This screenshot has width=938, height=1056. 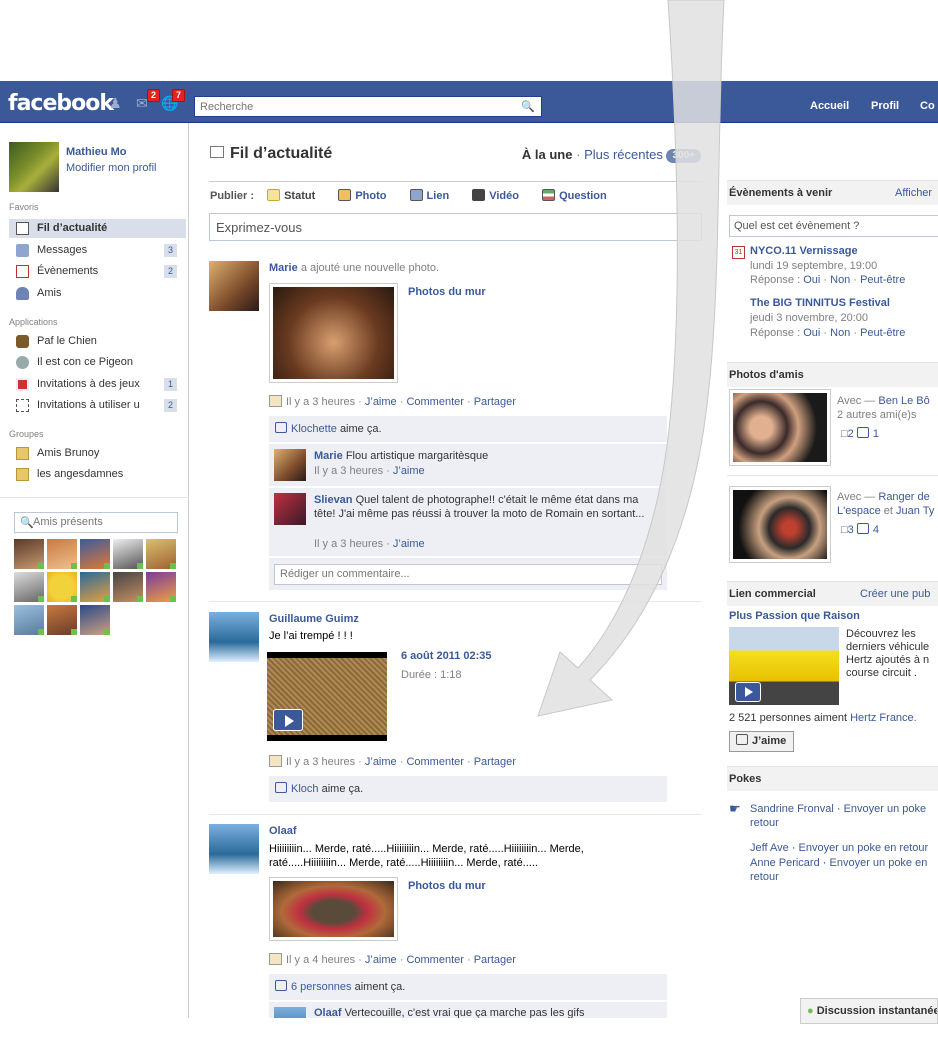 I want to click on sidebar-item-app-invites: Invitations à utiliser u 2, so click(x=97, y=405).